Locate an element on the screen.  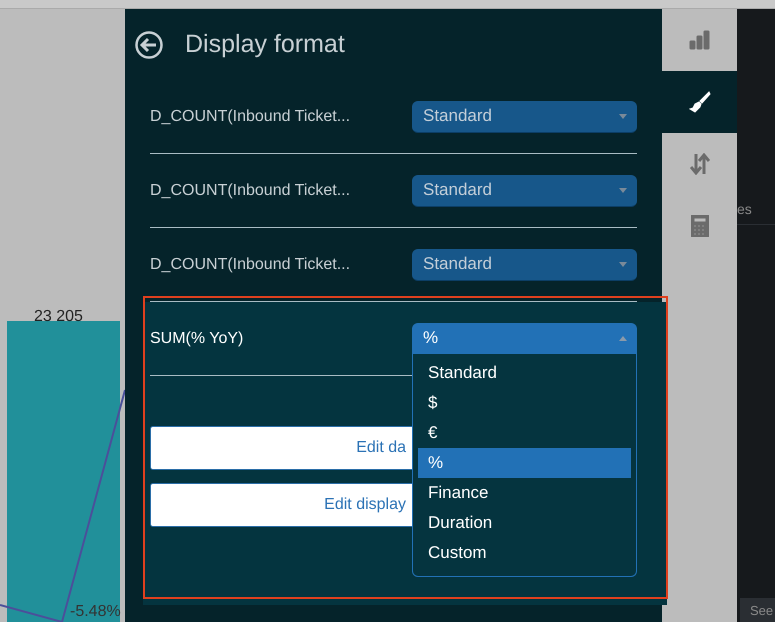
sort-arrows-icon is located at coordinates (700, 164).